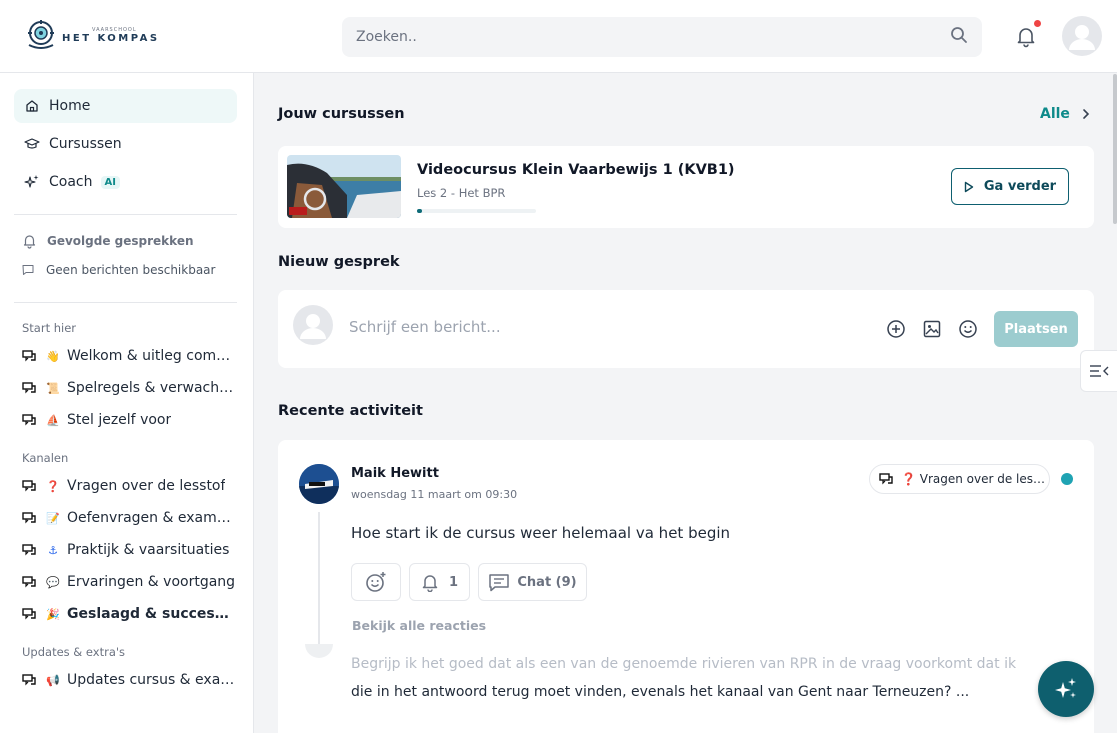  What do you see at coordinates (53, 388) in the screenshot?
I see `channel-emoji: 📜` at bounding box center [53, 388].